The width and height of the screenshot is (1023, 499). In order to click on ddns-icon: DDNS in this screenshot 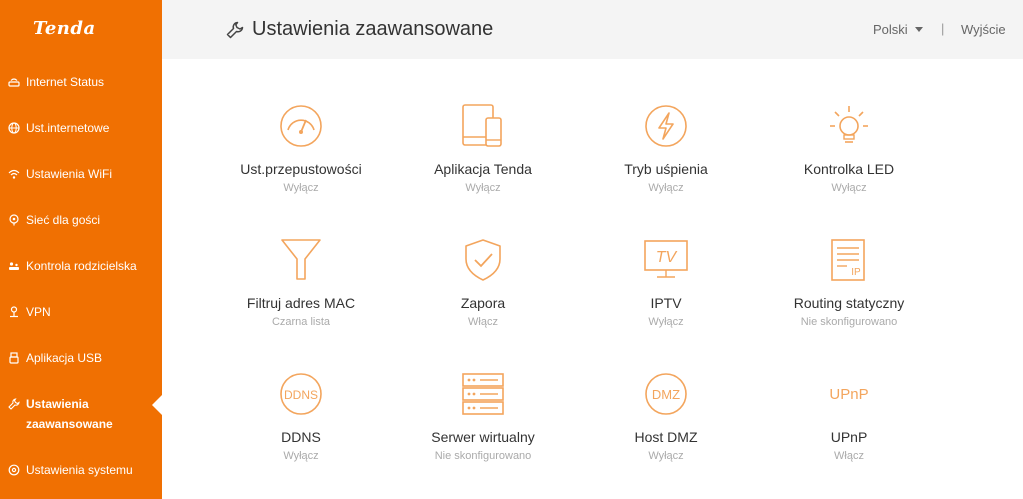, I will do `click(301, 394)`.